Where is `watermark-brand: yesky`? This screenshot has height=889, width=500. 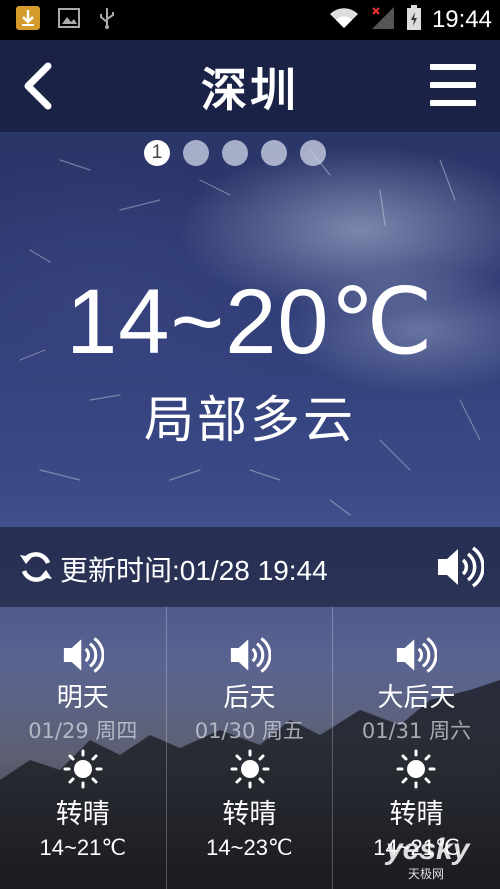
watermark-brand: yesky is located at coordinates (428, 849).